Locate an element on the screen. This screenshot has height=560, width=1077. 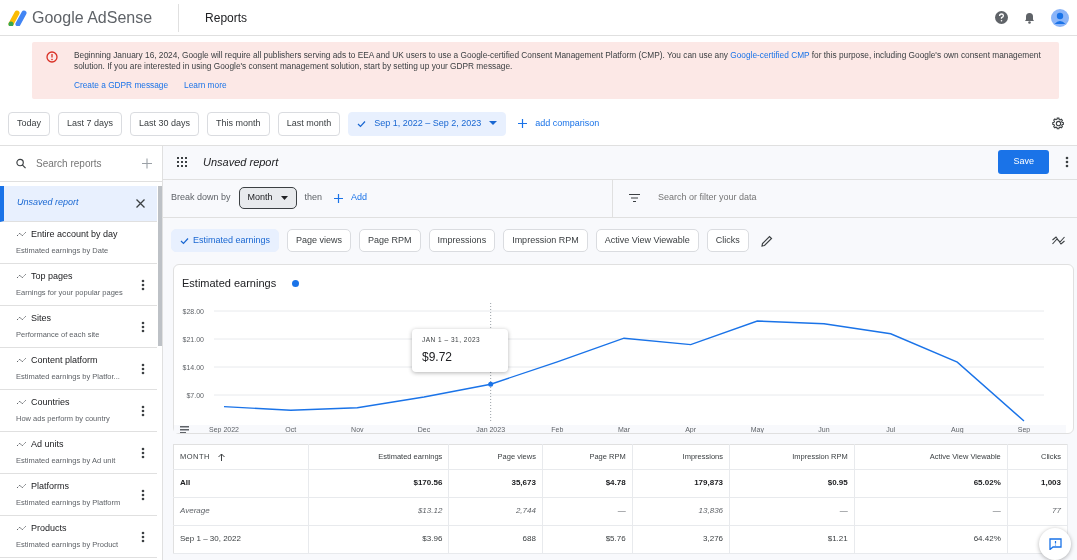
date-range-button: Last month is located at coordinates (309, 124).